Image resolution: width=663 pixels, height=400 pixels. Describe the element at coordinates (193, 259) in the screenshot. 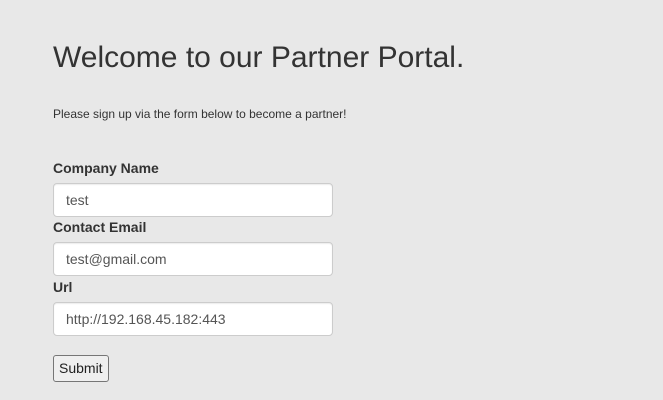

I see `contact-email-input` at that location.